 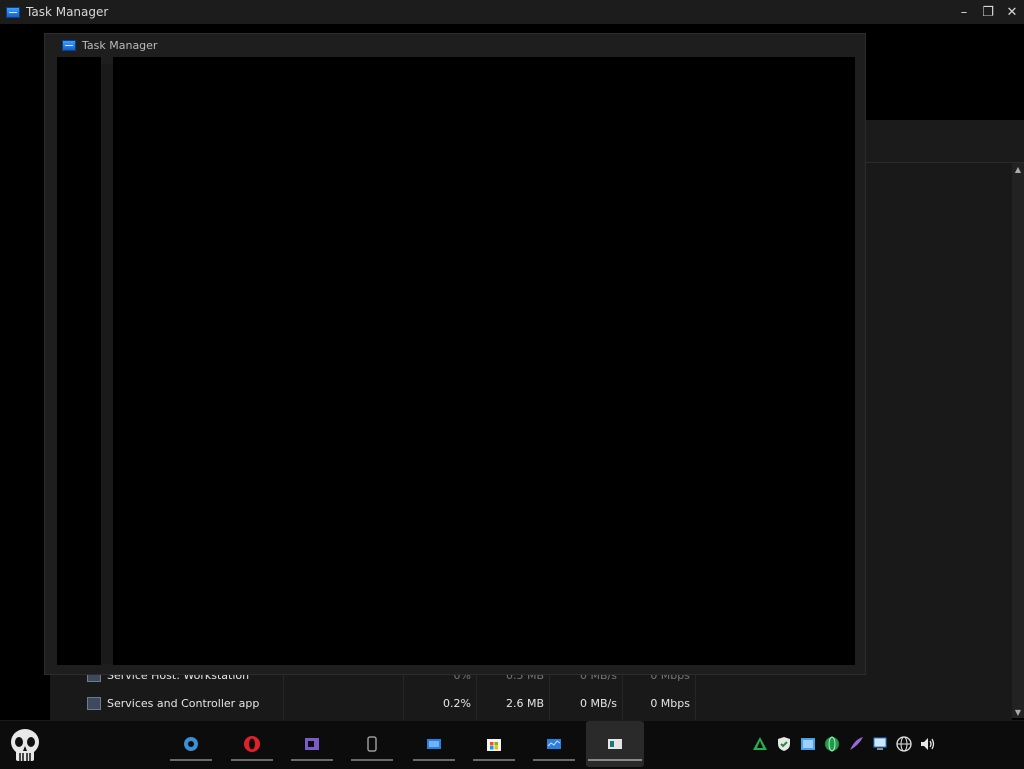 I want to click on network-cell: 0 Mbps, so click(x=670, y=703).